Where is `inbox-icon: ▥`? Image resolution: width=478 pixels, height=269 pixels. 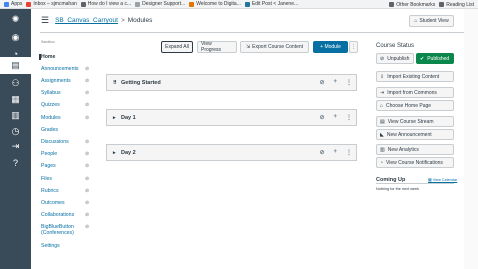
inbox-icon: ▥ is located at coordinates (15, 115).